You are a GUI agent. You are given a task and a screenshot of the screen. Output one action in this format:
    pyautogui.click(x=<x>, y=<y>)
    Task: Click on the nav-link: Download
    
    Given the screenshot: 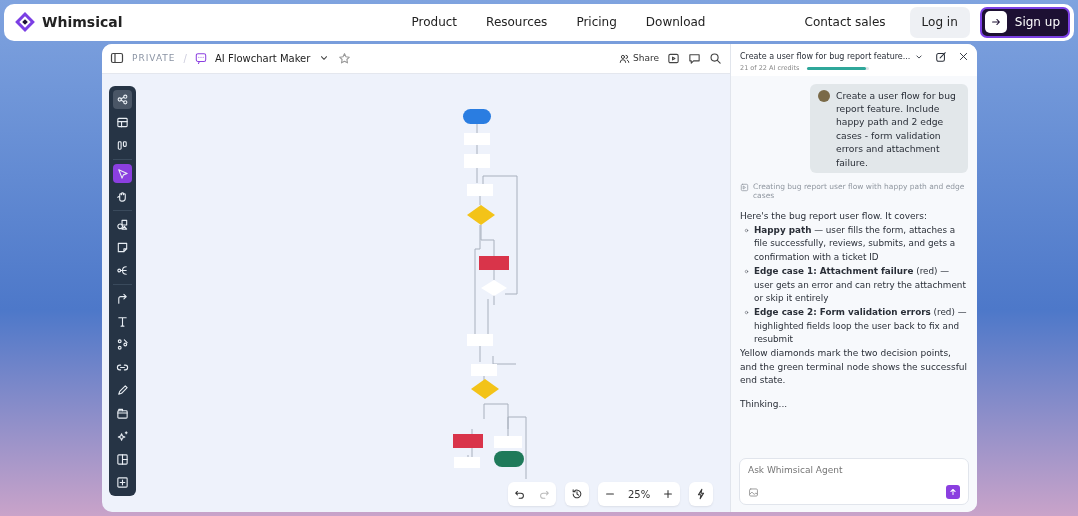 What is the action you would take?
    pyautogui.click(x=675, y=22)
    